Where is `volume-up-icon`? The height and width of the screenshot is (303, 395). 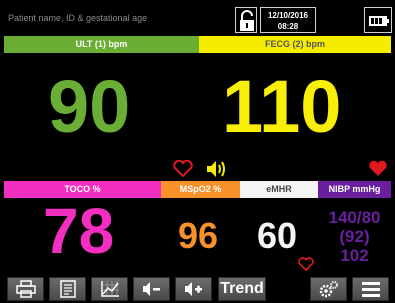
volume-up-icon is located at coordinates (193, 289).